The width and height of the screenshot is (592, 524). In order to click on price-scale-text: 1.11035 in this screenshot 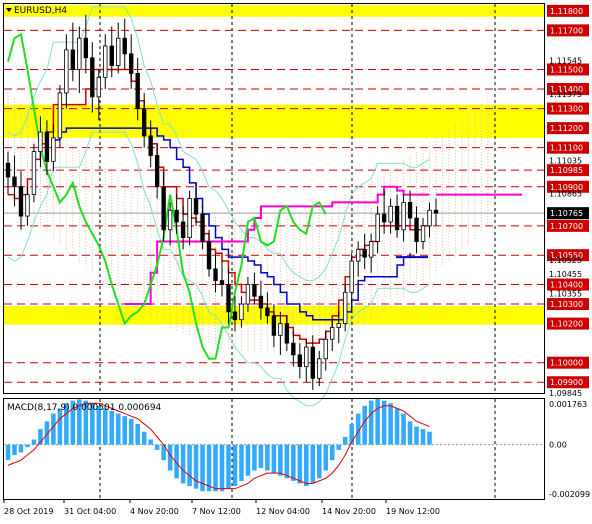, I will do `click(565, 160)`.